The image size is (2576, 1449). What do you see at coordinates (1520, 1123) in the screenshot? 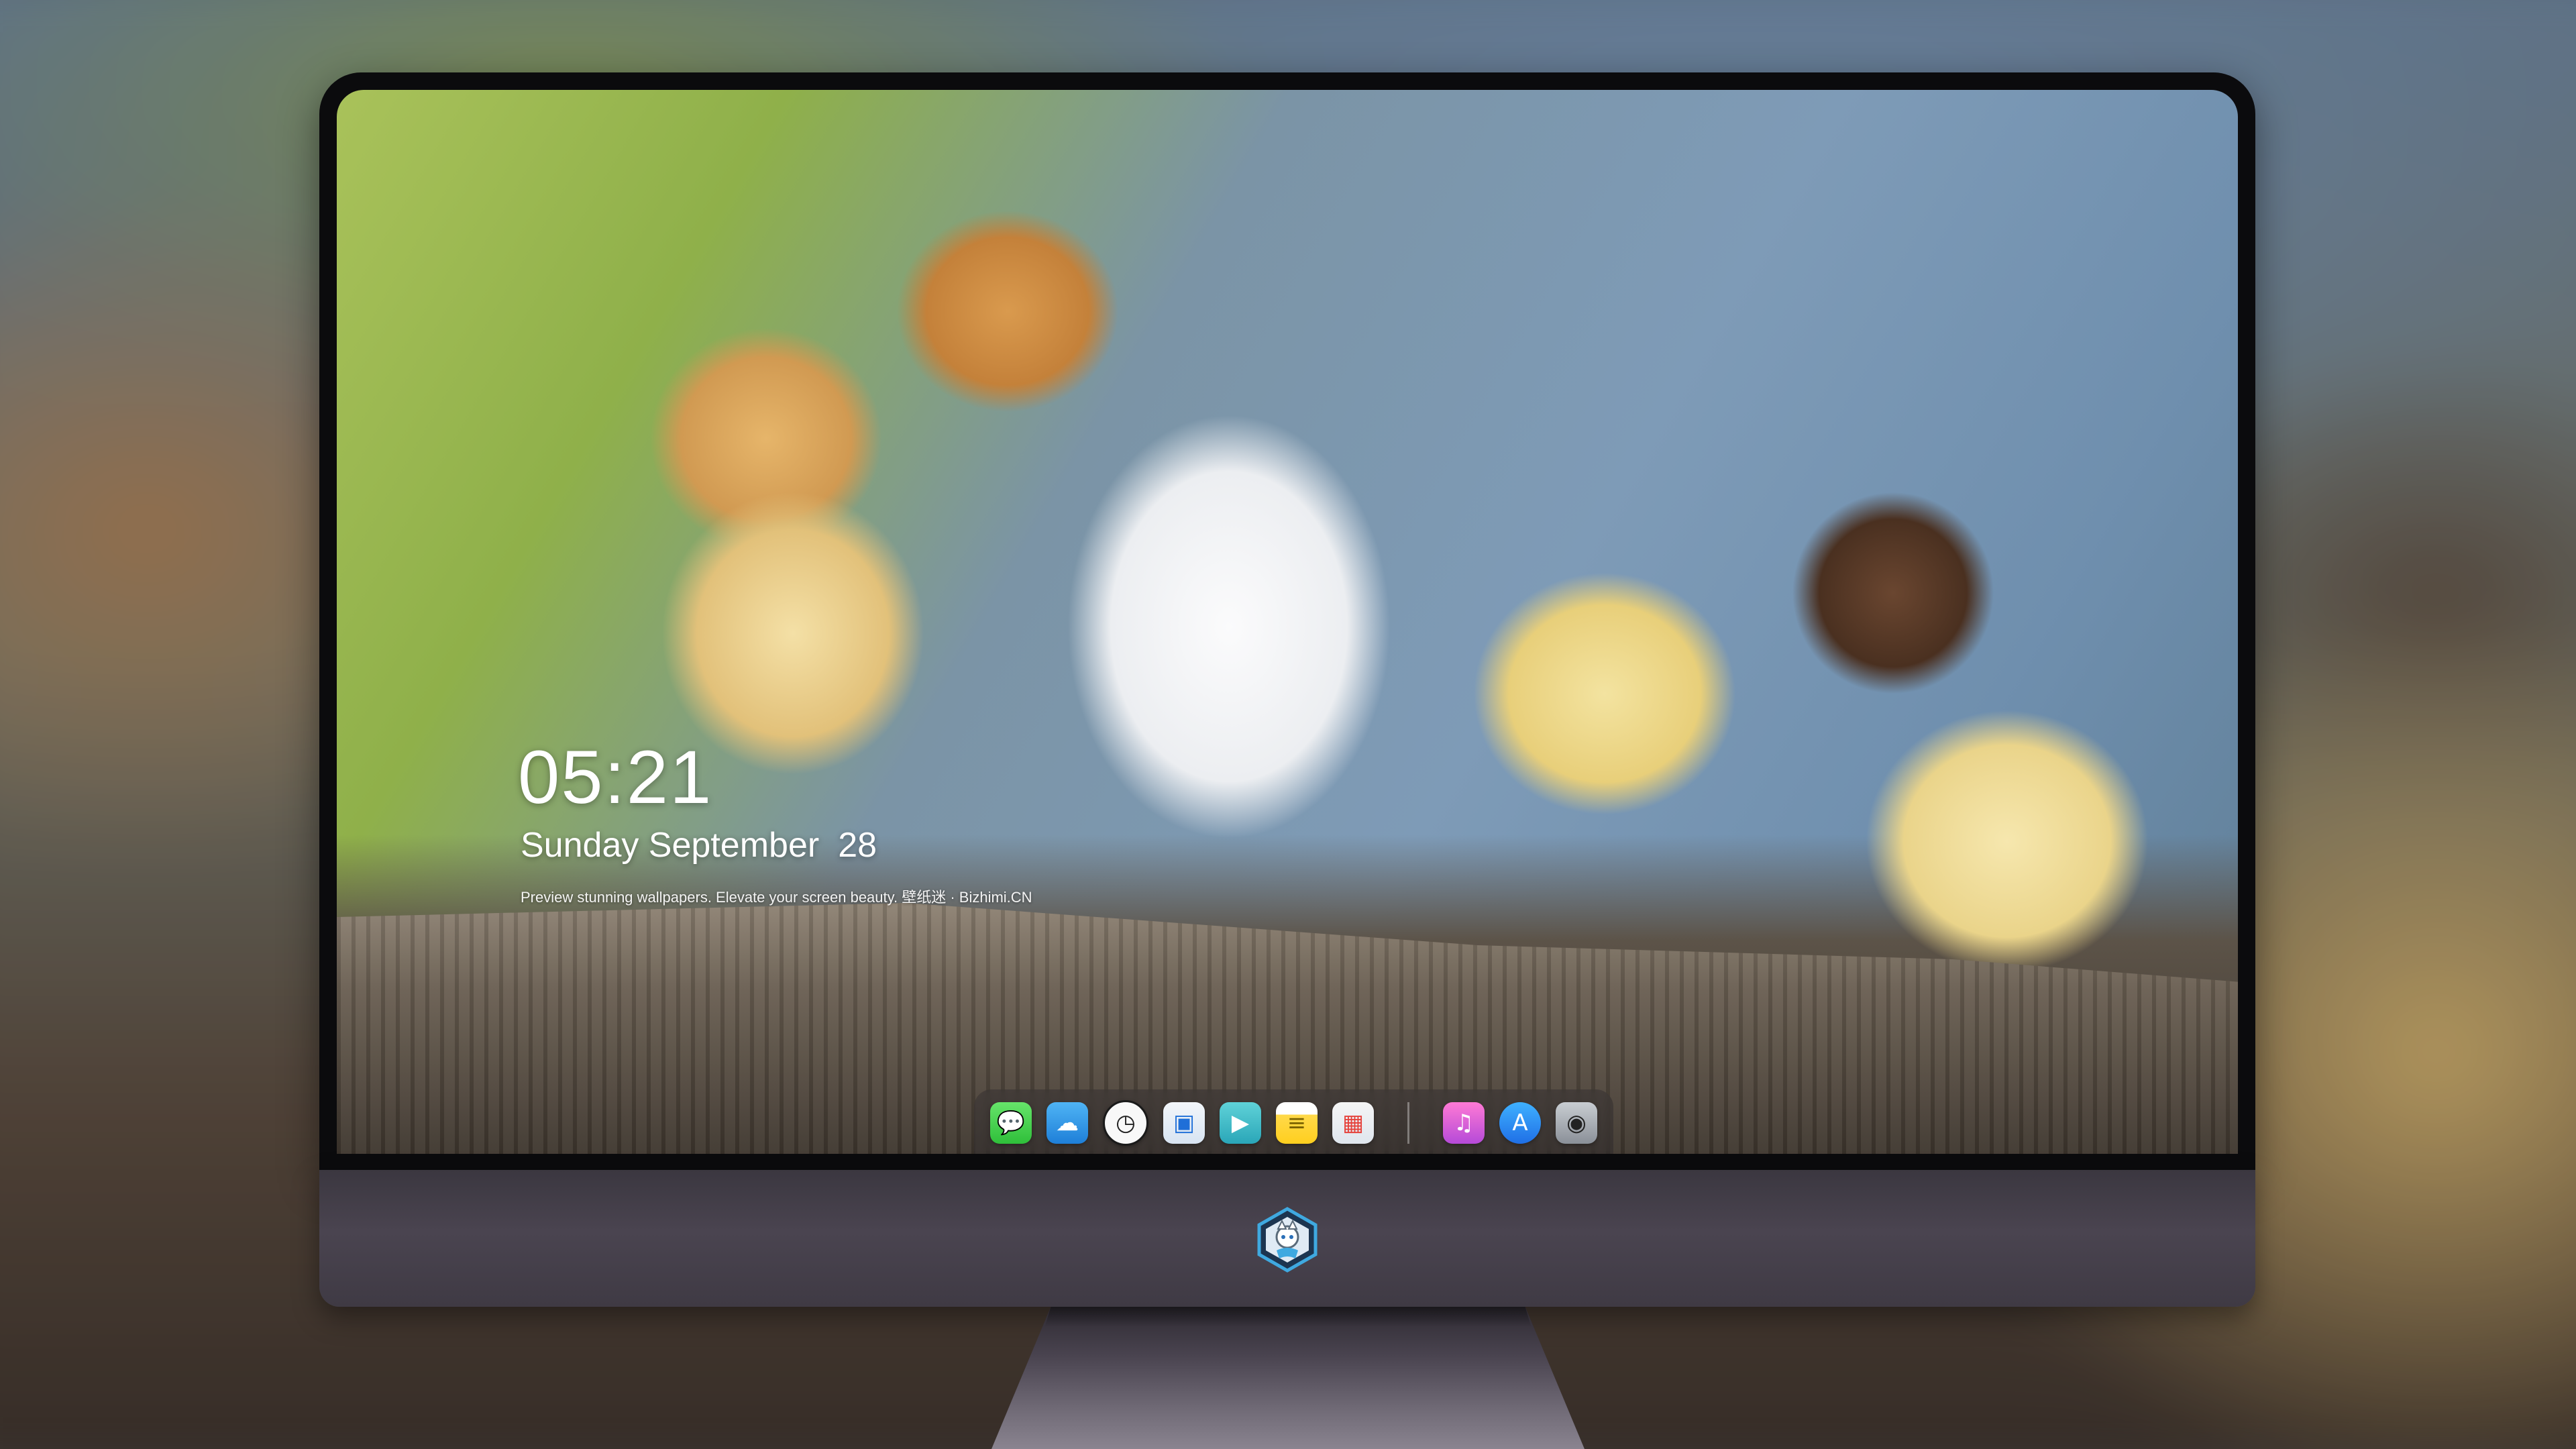
I see `app-store-icon: A` at bounding box center [1520, 1123].